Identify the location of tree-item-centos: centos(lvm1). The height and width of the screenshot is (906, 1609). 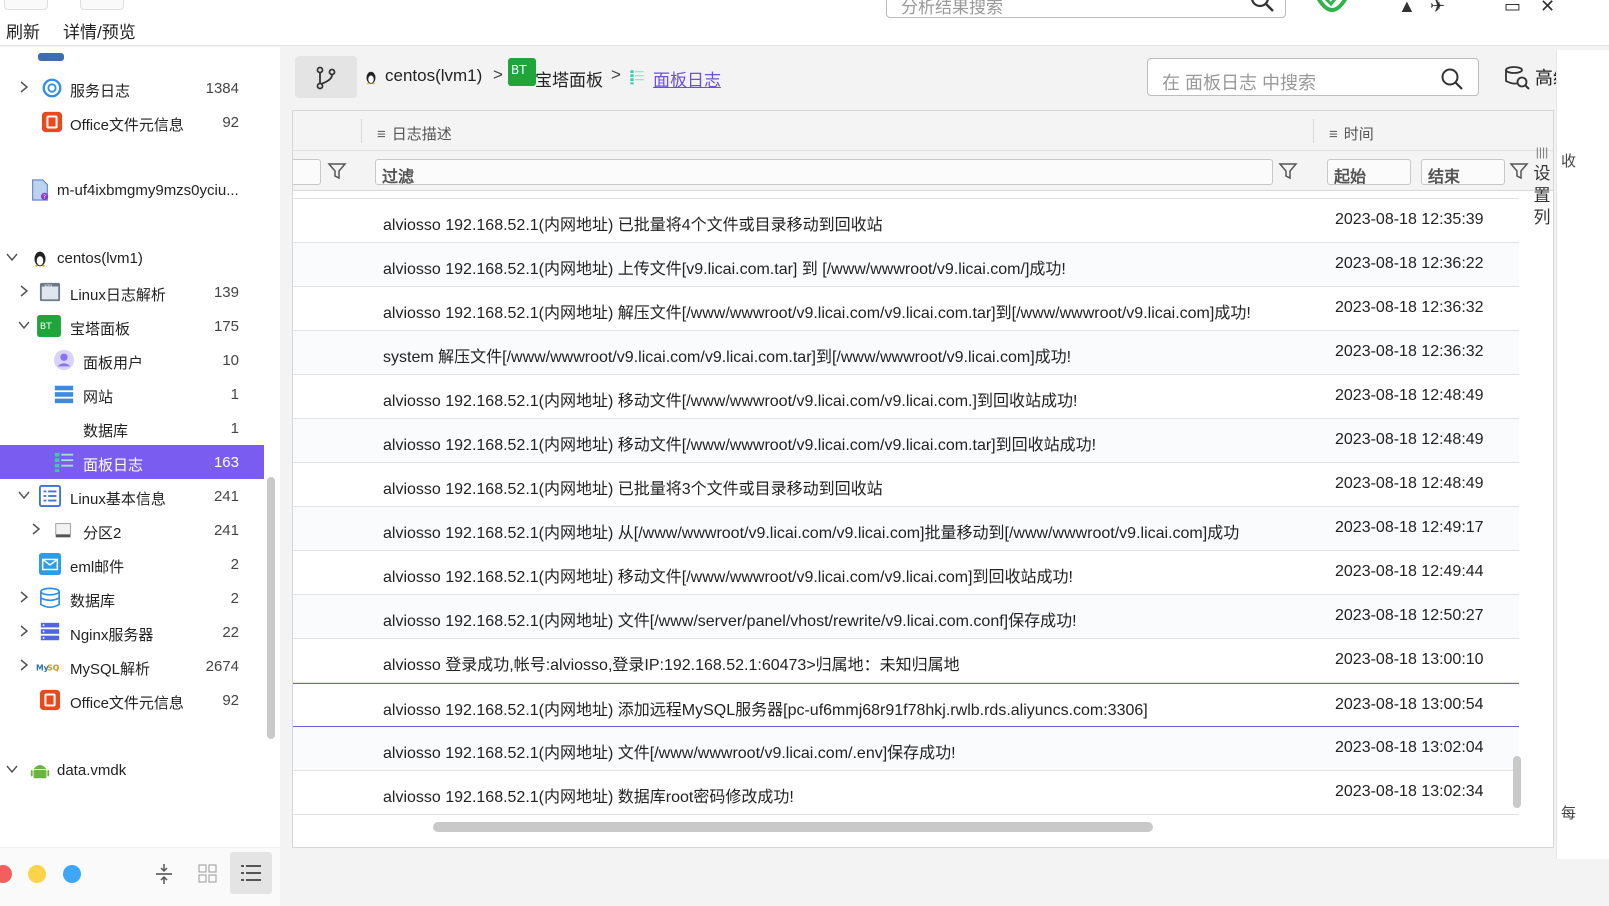
(132, 258).